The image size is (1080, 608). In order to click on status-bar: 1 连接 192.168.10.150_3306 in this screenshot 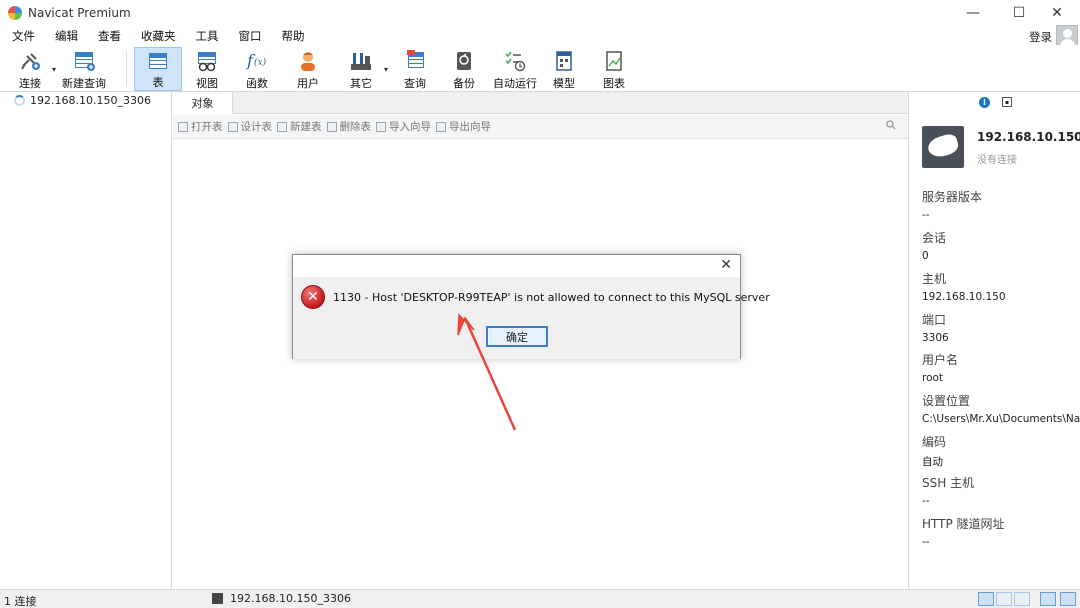, I will do `click(540, 598)`.